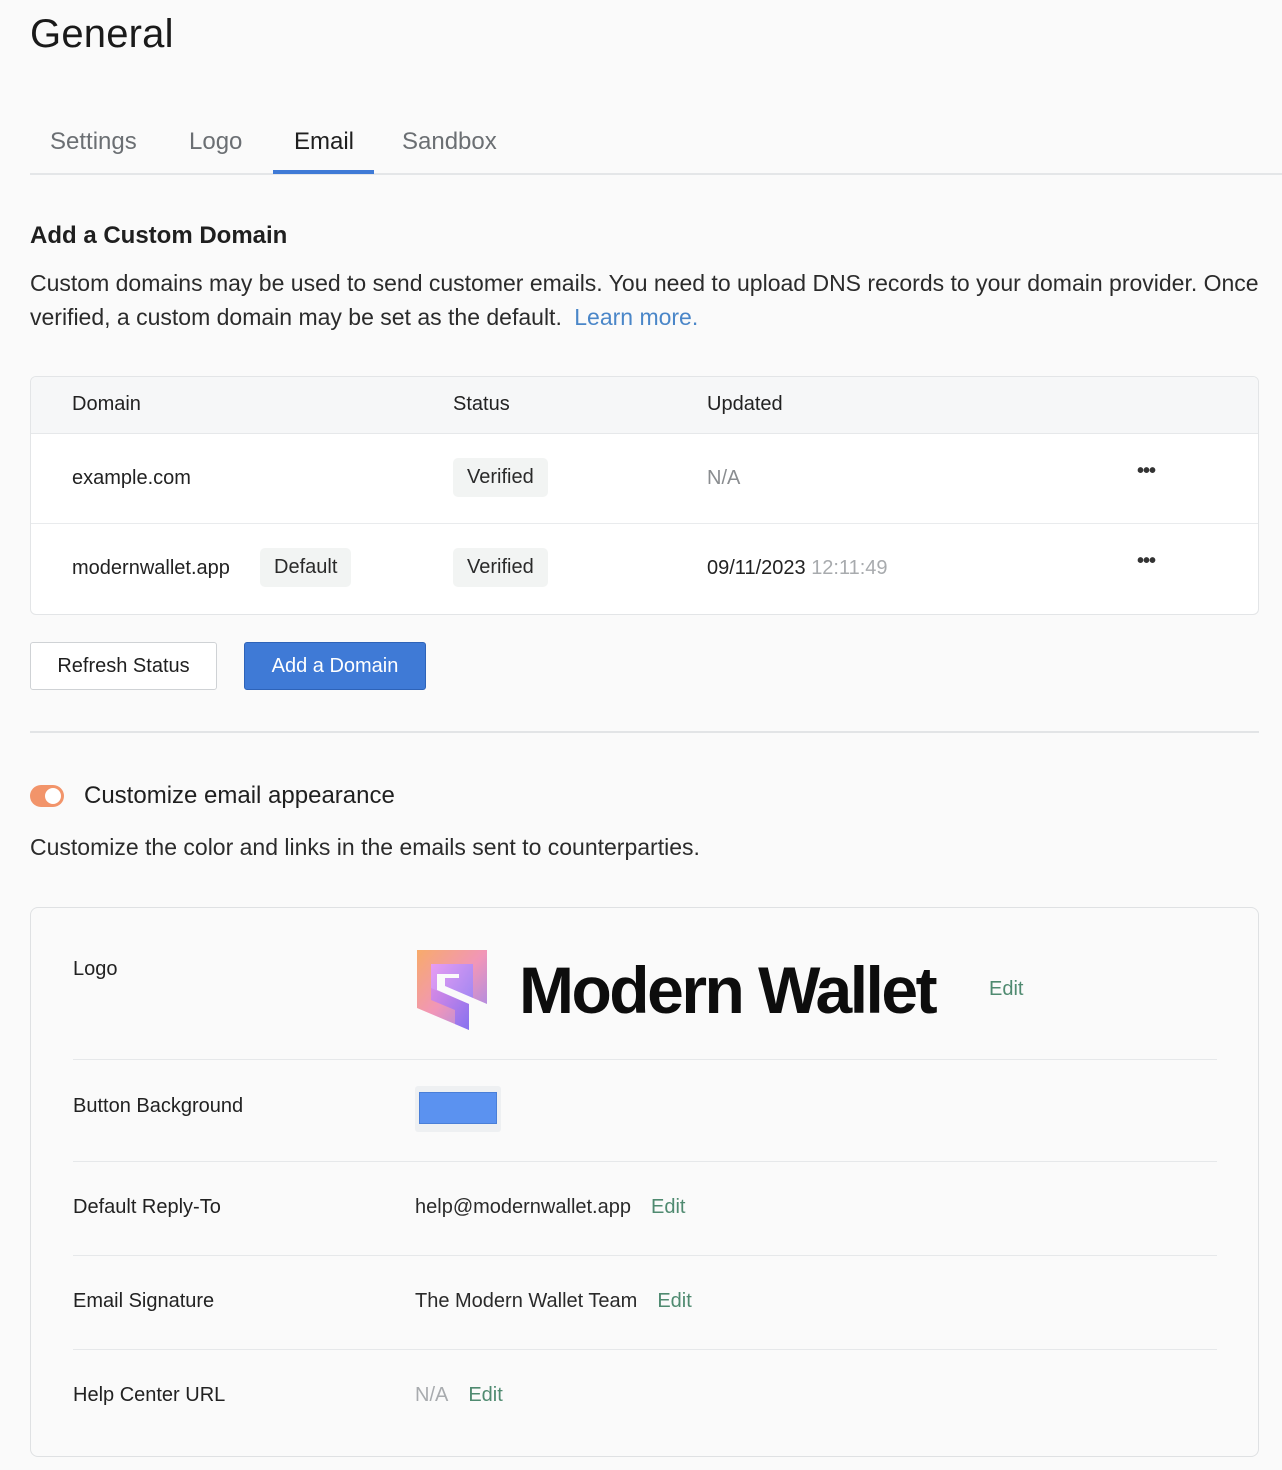 This screenshot has width=1282, height=1470. What do you see at coordinates (1006, 989) in the screenshot?
I see `edit-logo-link: Edit` at bounding box center [1006, 989].